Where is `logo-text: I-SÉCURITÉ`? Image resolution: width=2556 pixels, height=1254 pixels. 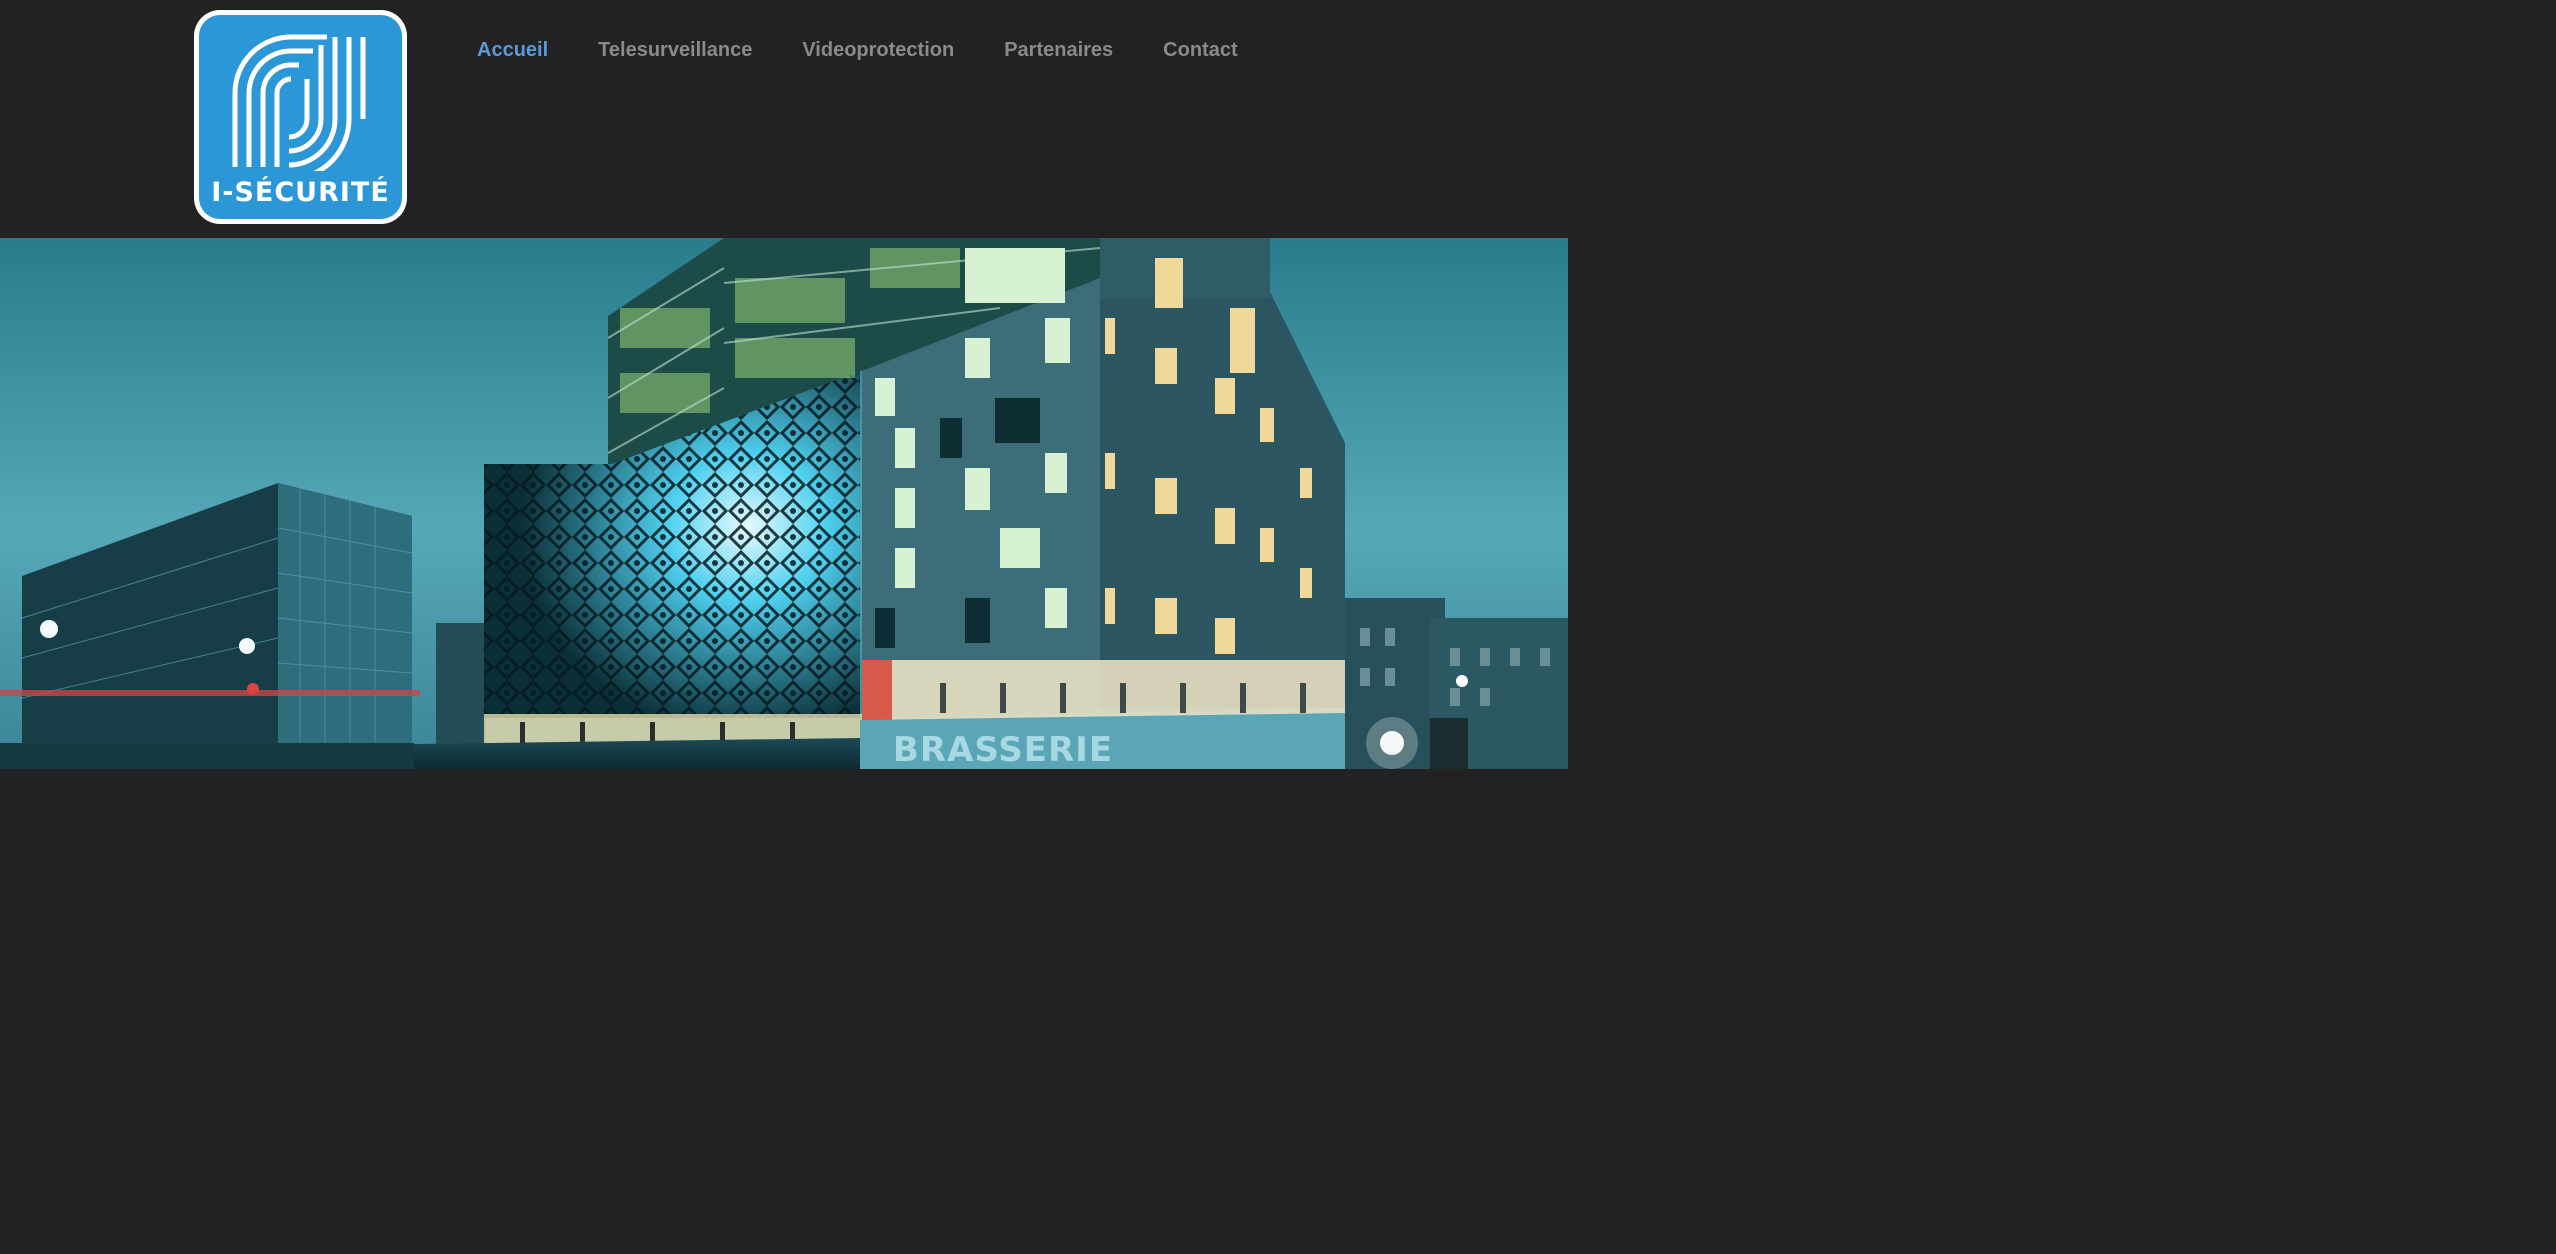
logo-text: I-SÉCURITÉ is located at coordinates (300, 192).